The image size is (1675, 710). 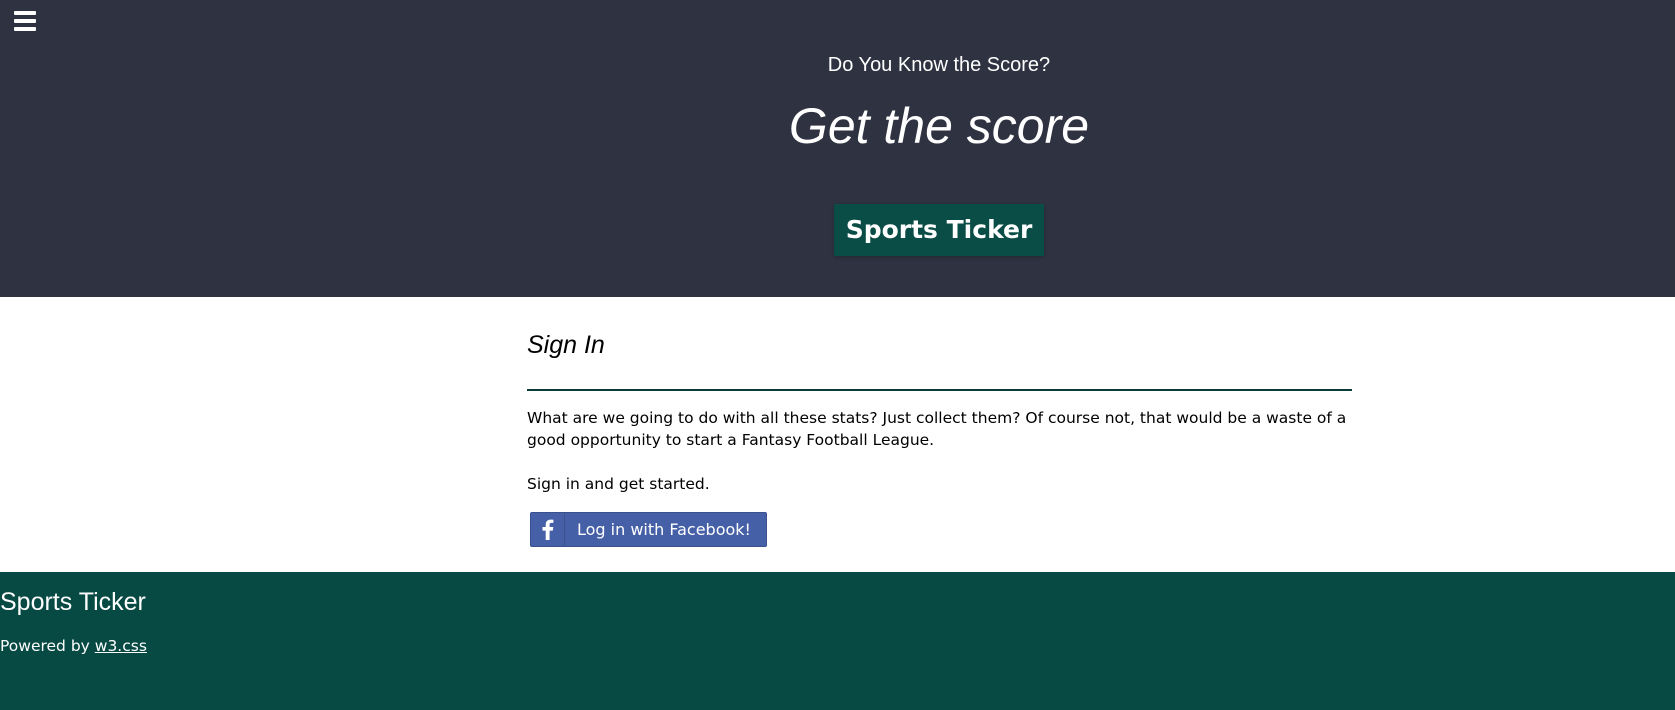 What do you see at coordinates (939, 390) in the screenshot?
I see `section-divider` at bounding box center [939, 390].